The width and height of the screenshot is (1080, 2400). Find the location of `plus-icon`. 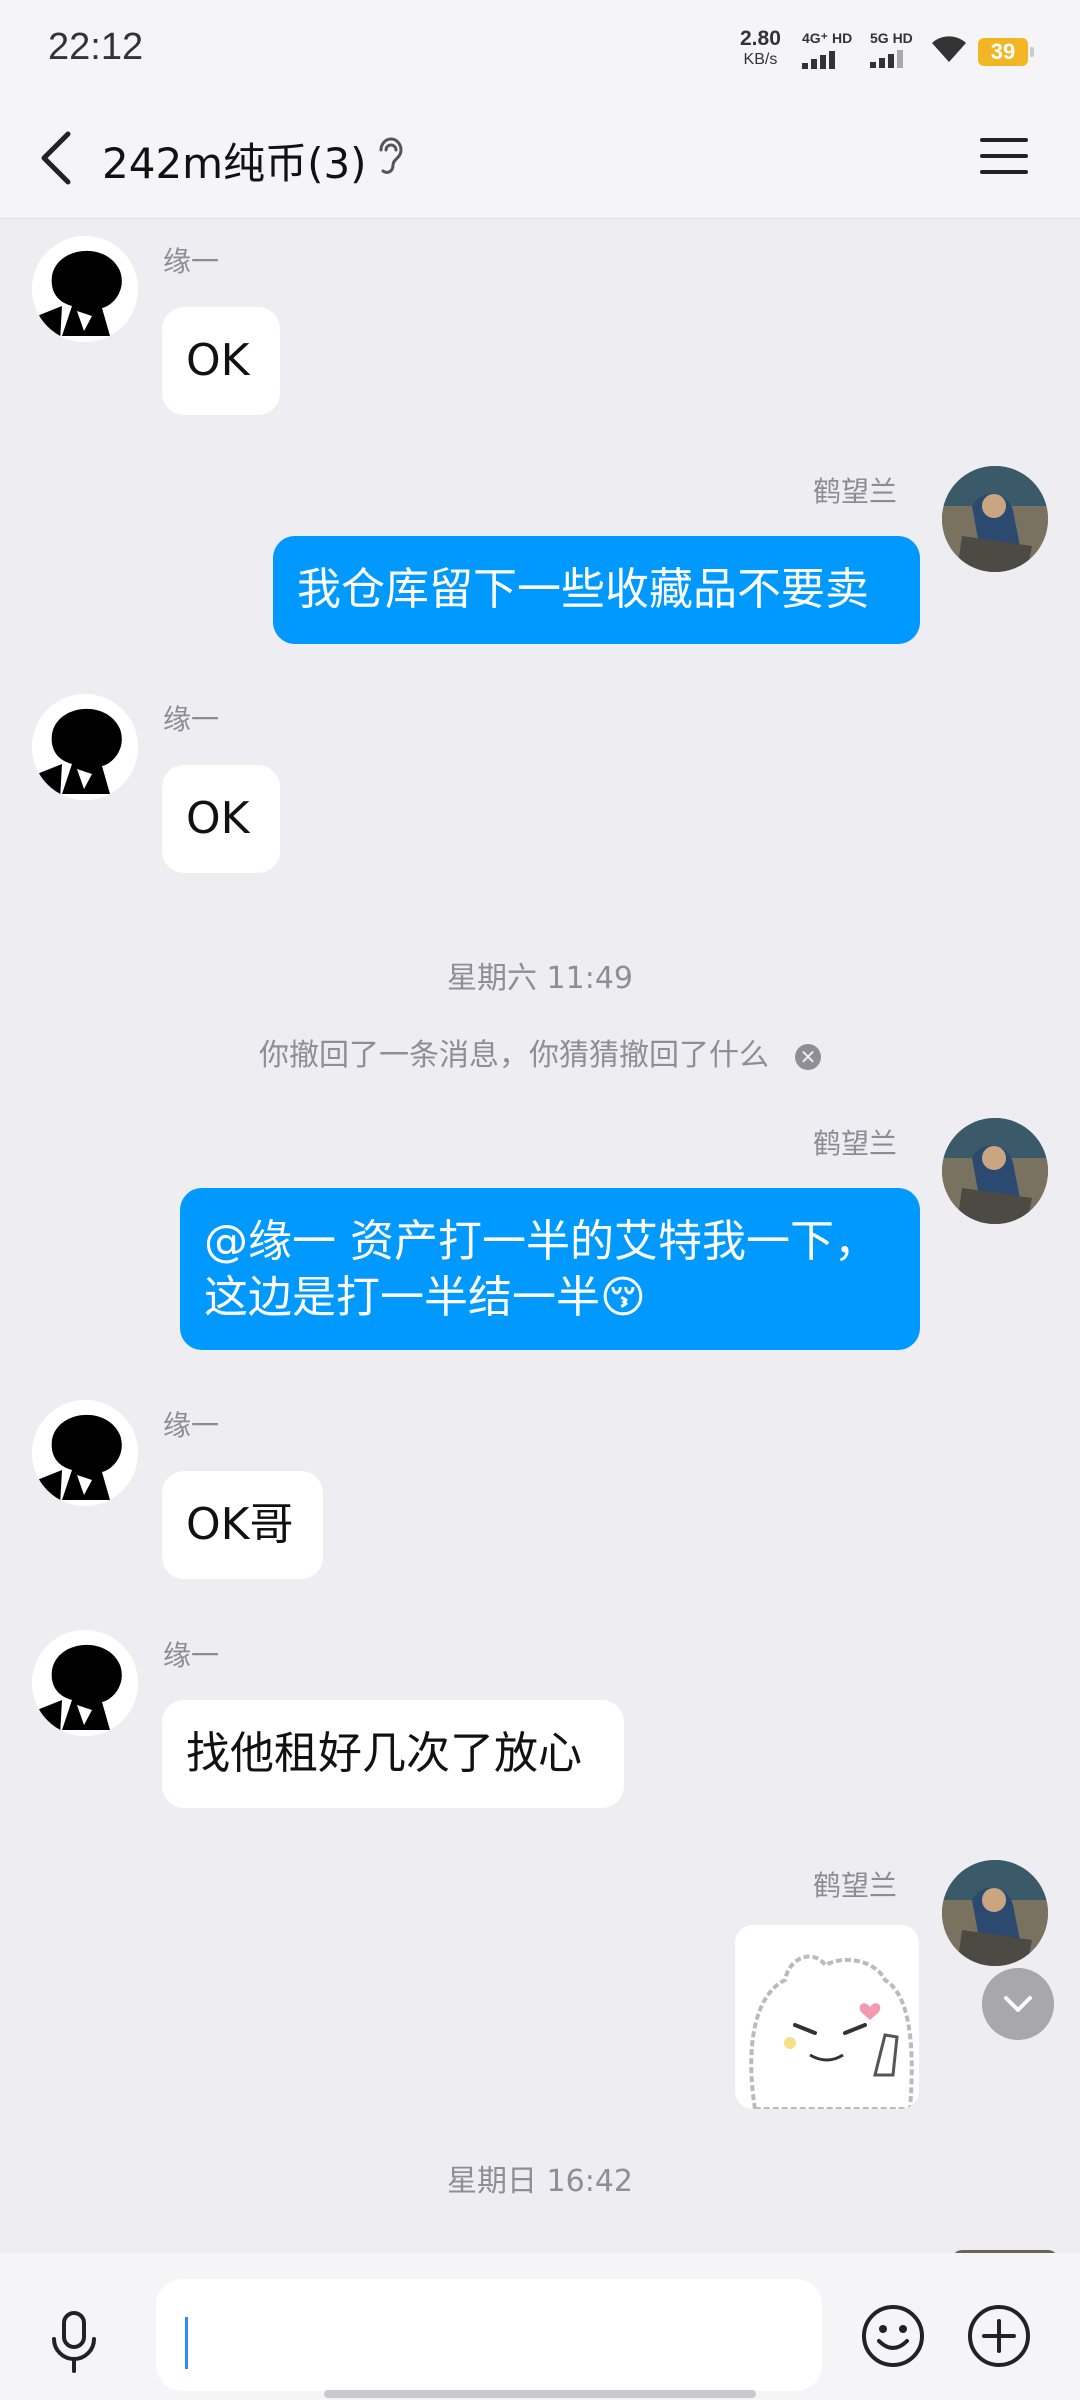

plus-icon is located at coordinates (999, 2336).